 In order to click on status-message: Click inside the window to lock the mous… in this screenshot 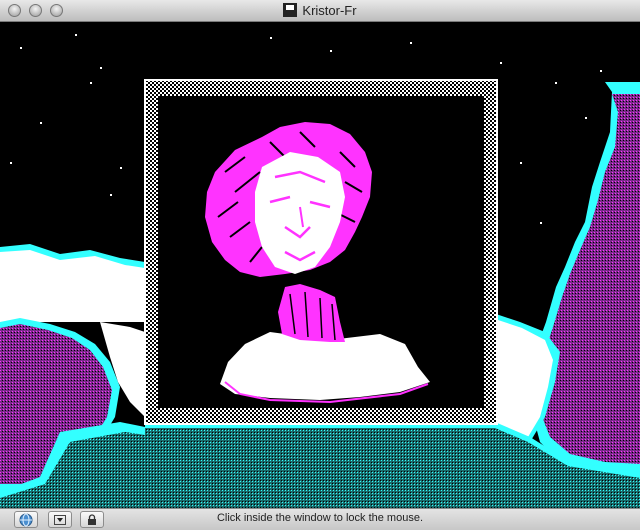, I will do `click(320, 518)`.